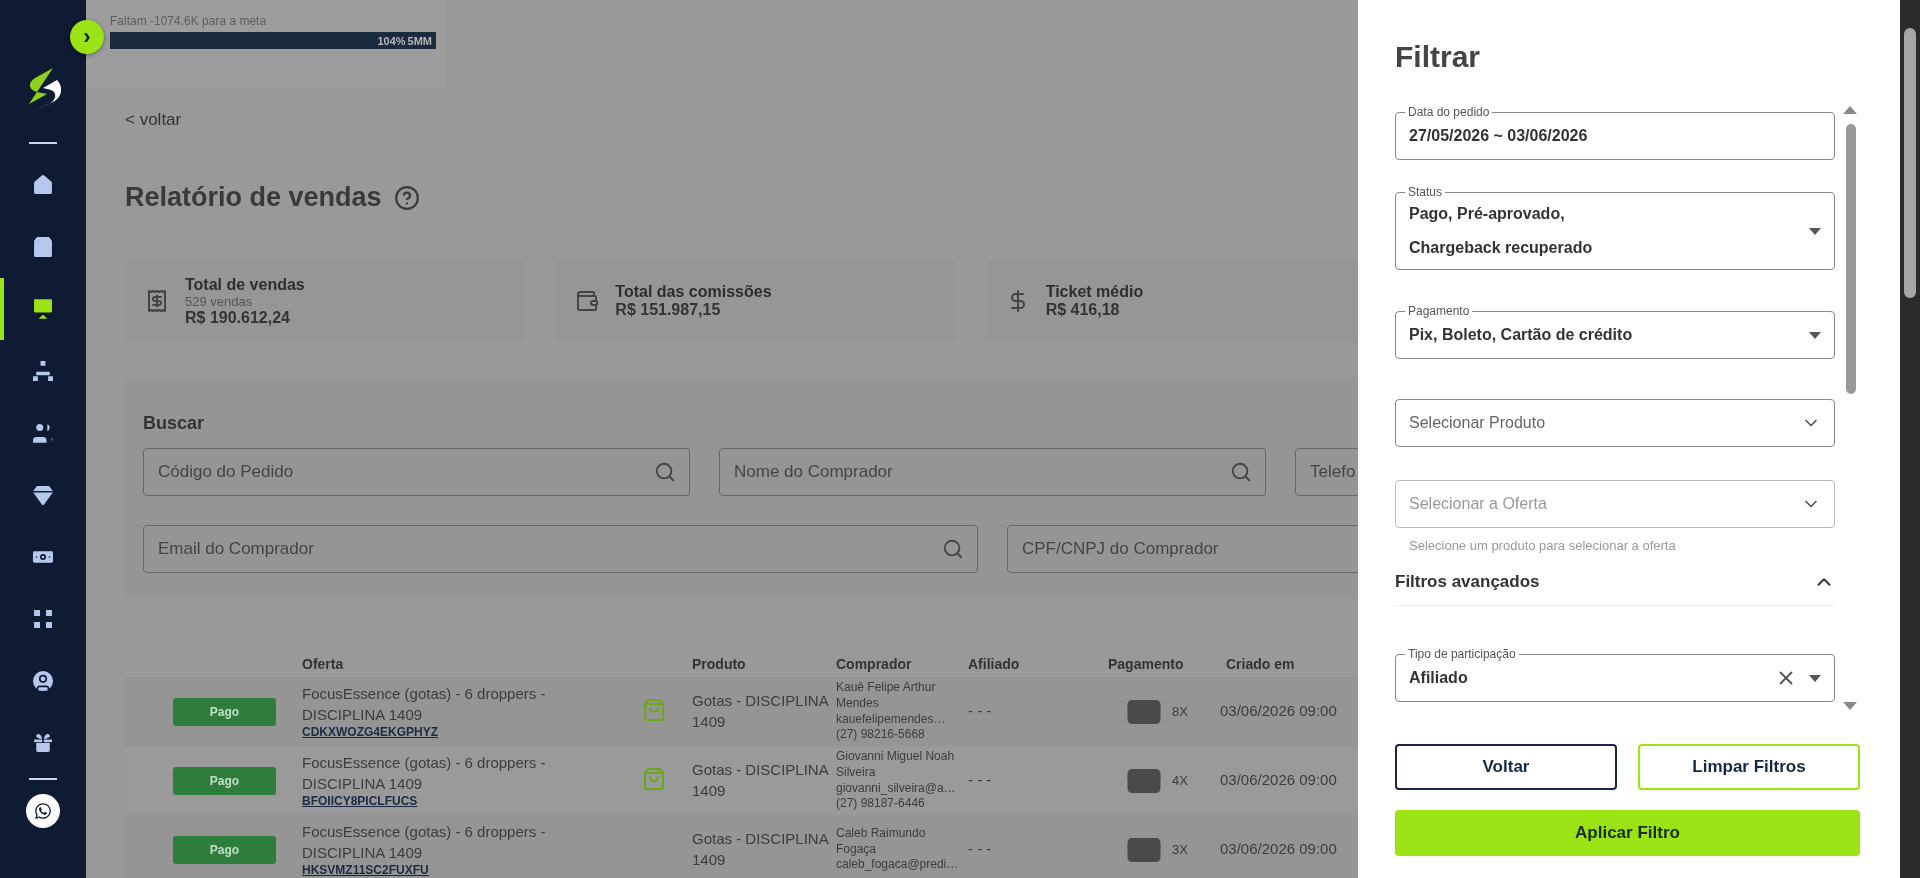 The image size is (1920, 878). I want to click on summary-label: Total de vendas, so click(245, 284).